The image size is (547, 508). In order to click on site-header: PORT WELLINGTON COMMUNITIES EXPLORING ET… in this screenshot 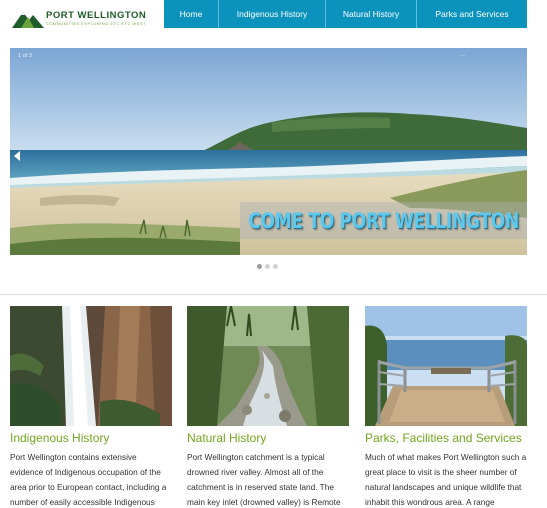, I will do `click(273, 20)`.